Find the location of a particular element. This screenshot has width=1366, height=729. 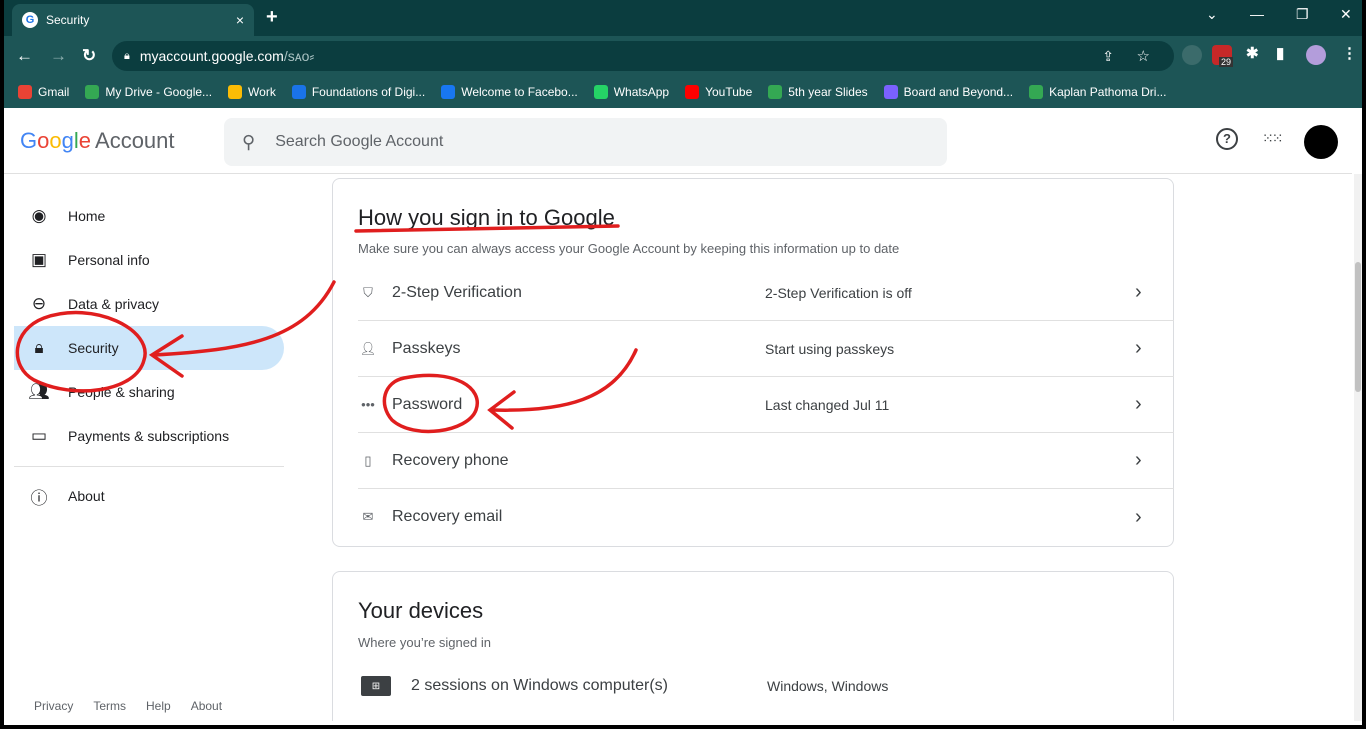

sidebar-item-people-sharing: 👥︎ People & sharing is located at coordinates (149, 392).